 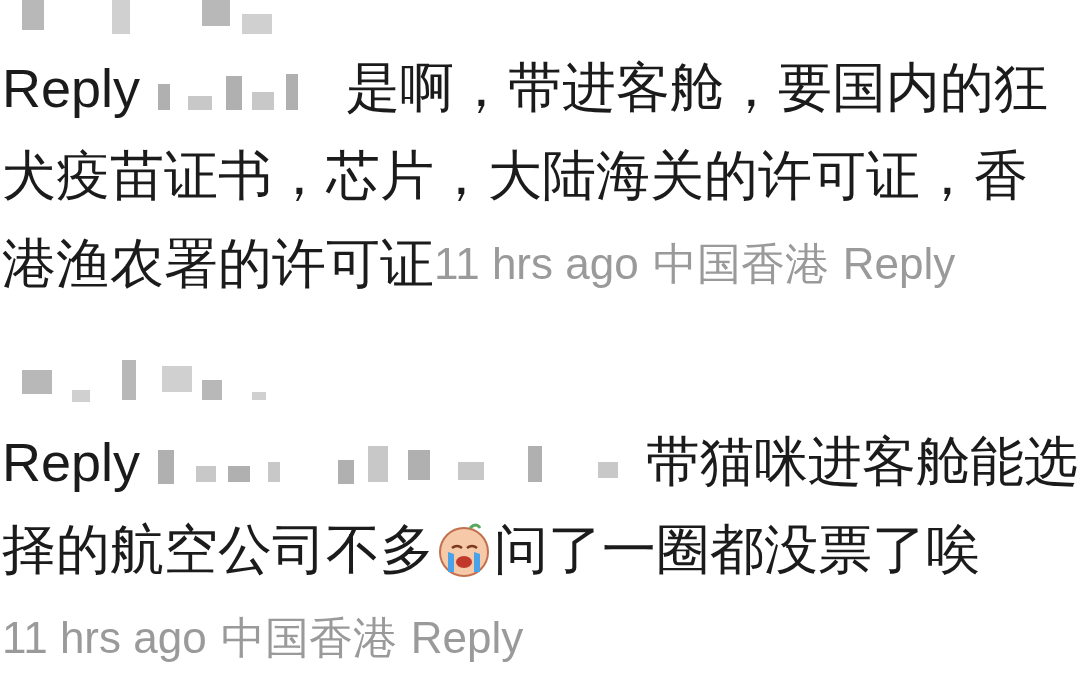 What do you see at coordinates (697, 87) in the screenshot?
I see `comment-text: 是啊，带进客舱，要国内的狂` at bounding box center [697, 87].